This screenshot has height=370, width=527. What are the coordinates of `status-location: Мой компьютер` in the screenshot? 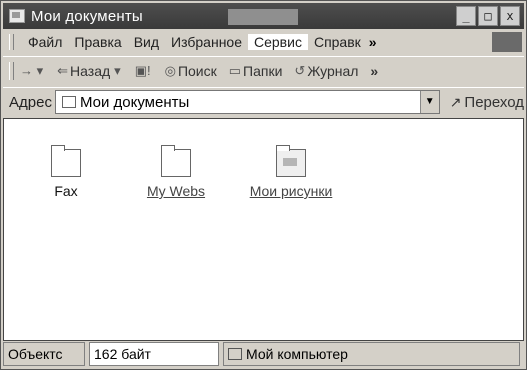 It's located at (371, 354).